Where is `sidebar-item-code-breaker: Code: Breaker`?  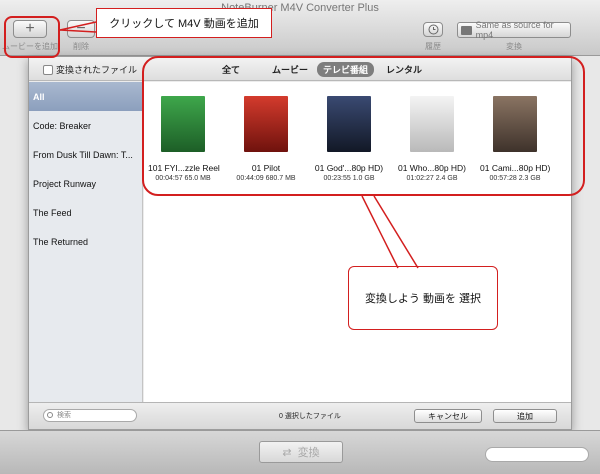
sidebar-item-code-breaker: Code: Breaker is located at coordinates (86, 125).